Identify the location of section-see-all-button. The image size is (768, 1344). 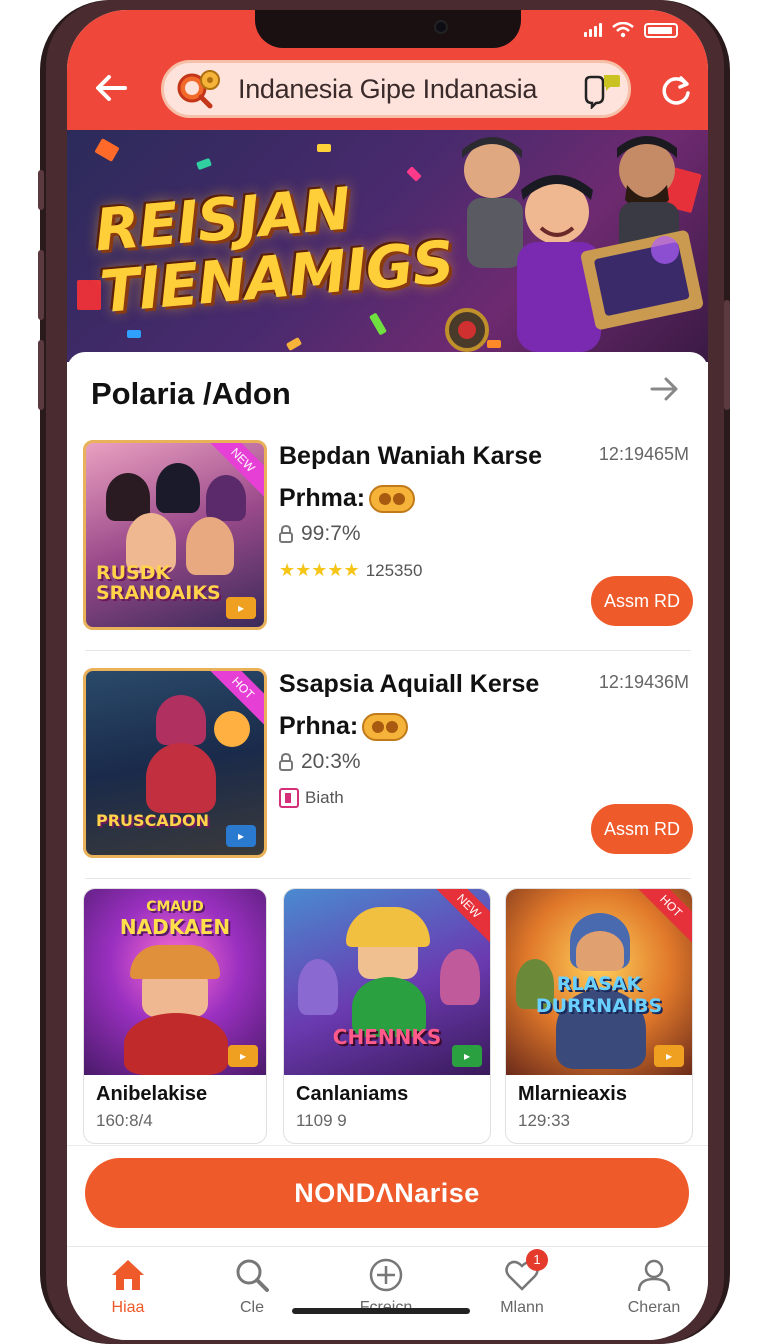
(665, 393).